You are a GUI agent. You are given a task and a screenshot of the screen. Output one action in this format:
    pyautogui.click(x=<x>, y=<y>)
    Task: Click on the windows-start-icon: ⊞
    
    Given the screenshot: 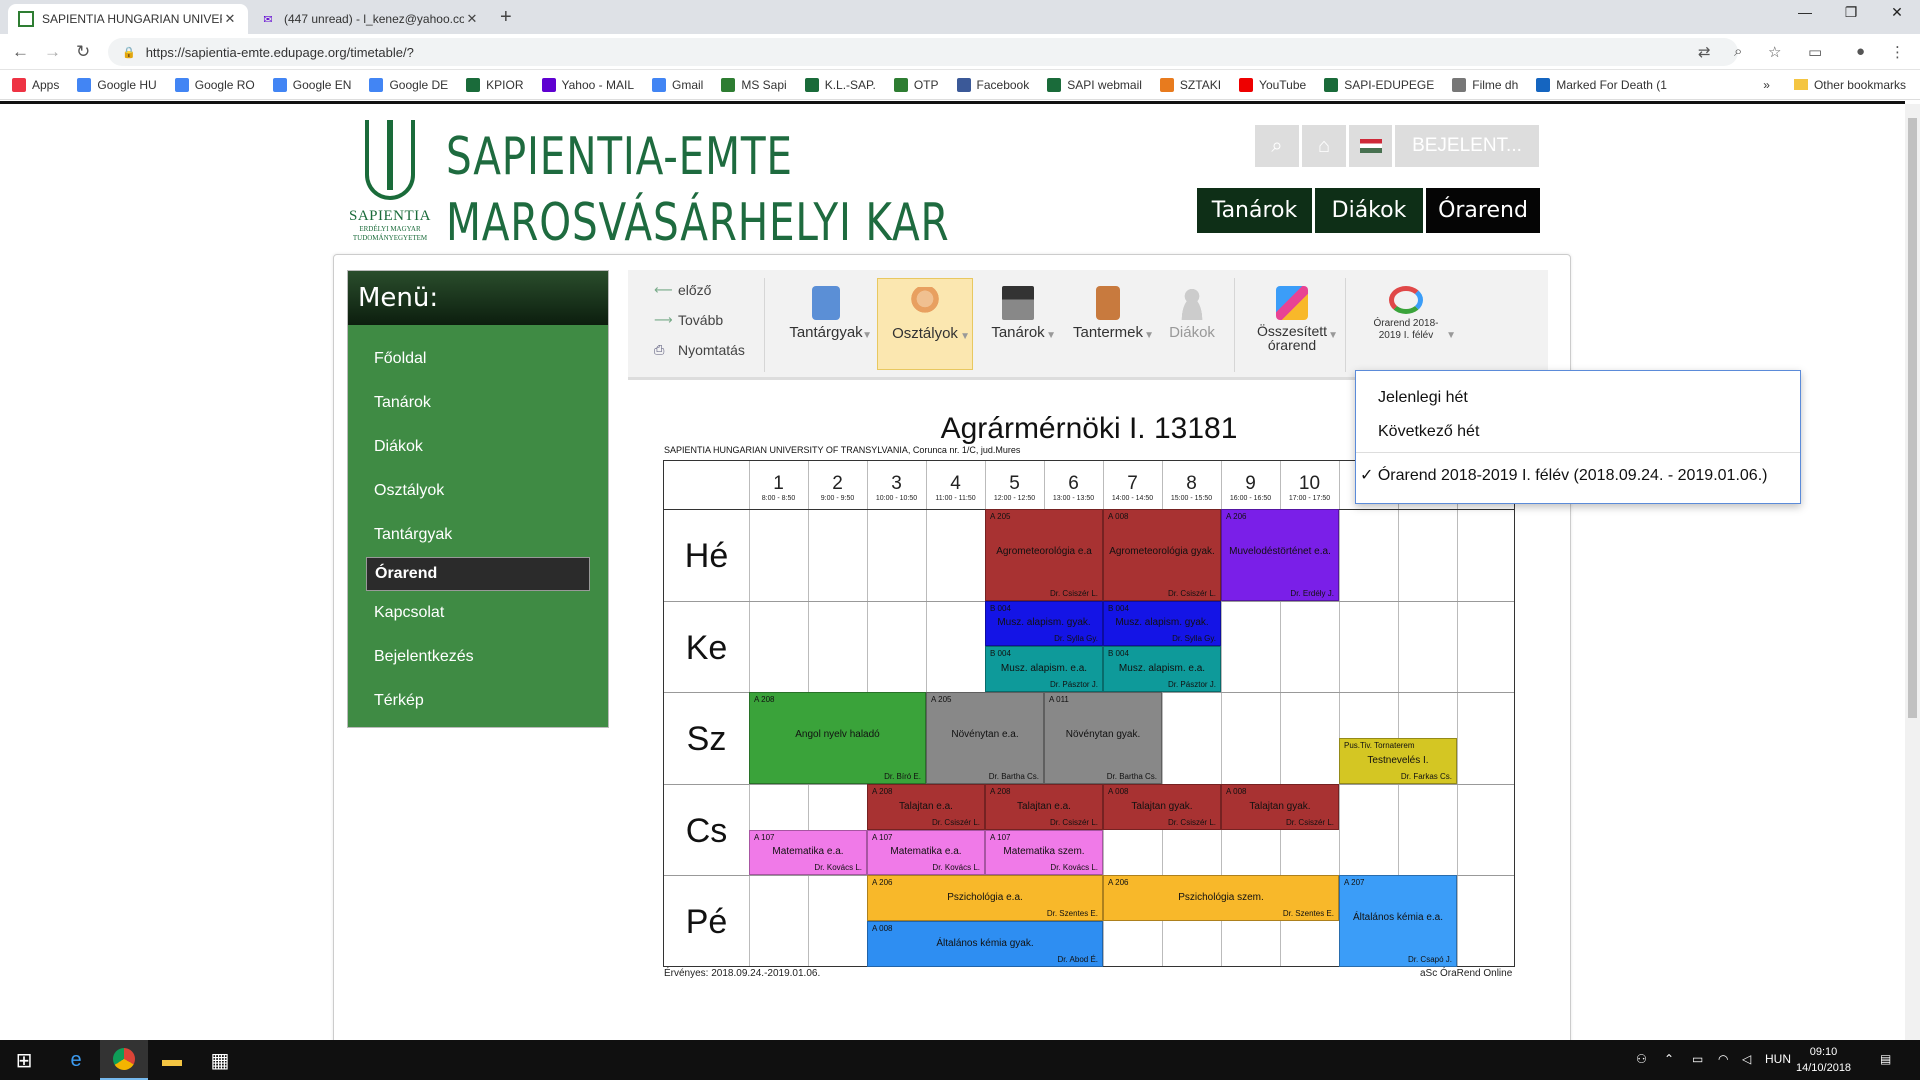 What is the action you would take?
    pyautogui.click(x=24, y=1060)
    